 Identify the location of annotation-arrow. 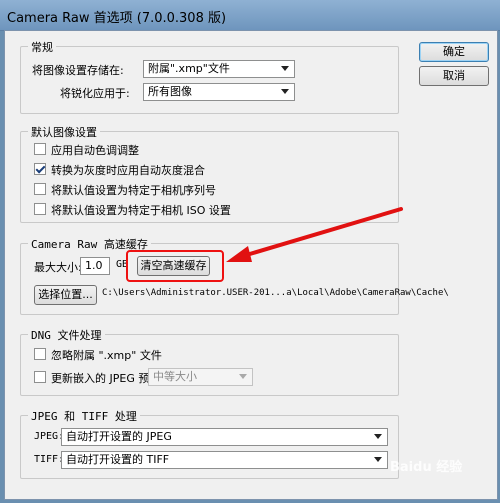
(314, 234).